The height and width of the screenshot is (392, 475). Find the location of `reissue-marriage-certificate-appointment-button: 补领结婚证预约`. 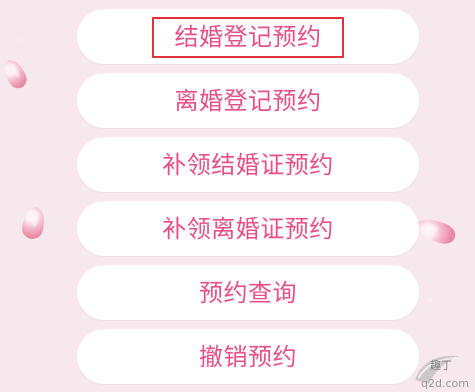

reissue-marriage-certificate-appointment-button: 补领结婚证预约 is located at coordinates (248, 164).